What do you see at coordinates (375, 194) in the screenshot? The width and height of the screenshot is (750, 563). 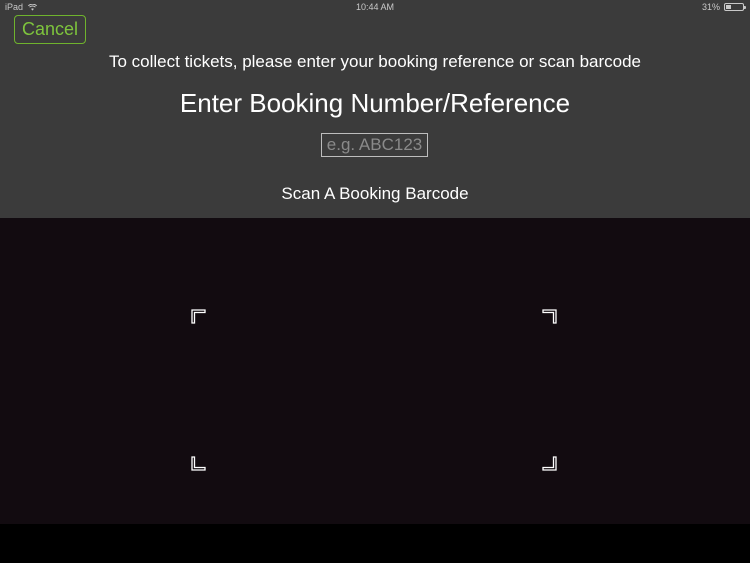 I see `scan-barcode-button: Scan A Booking Barcode` at bounding box center [375, 194].